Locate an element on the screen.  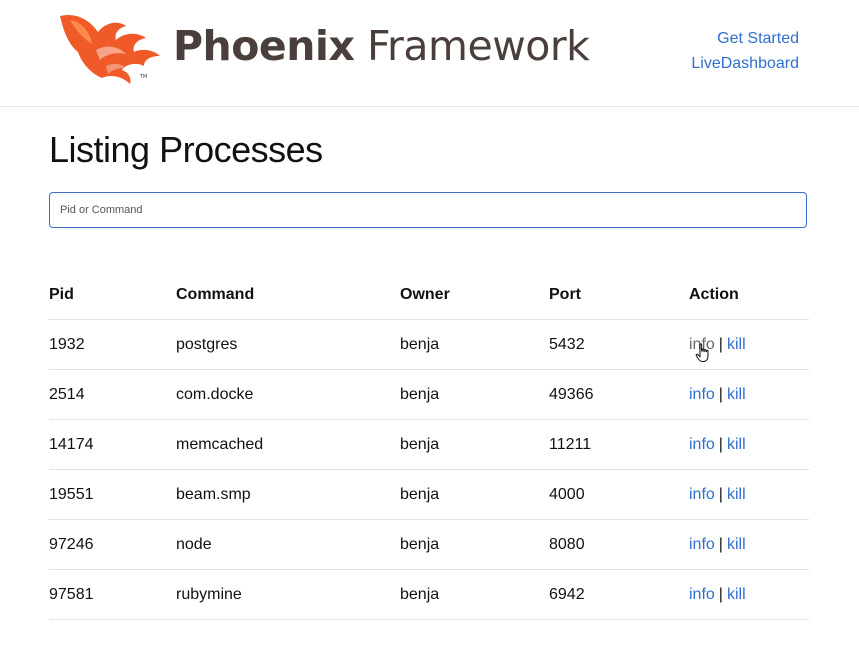
column-header-pid: Pid is located at coordinates (112, 295).